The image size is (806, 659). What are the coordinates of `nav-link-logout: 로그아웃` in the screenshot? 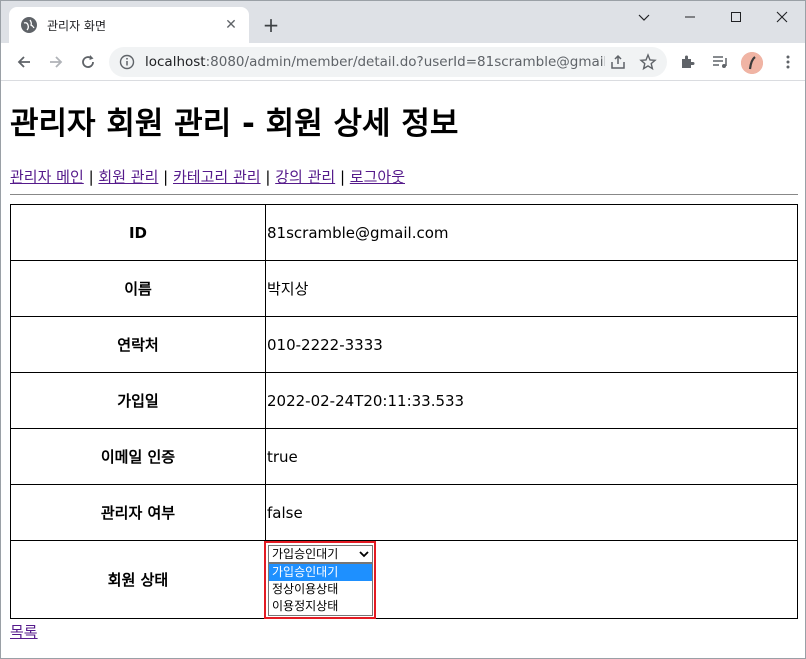 It's located at (377, 177).